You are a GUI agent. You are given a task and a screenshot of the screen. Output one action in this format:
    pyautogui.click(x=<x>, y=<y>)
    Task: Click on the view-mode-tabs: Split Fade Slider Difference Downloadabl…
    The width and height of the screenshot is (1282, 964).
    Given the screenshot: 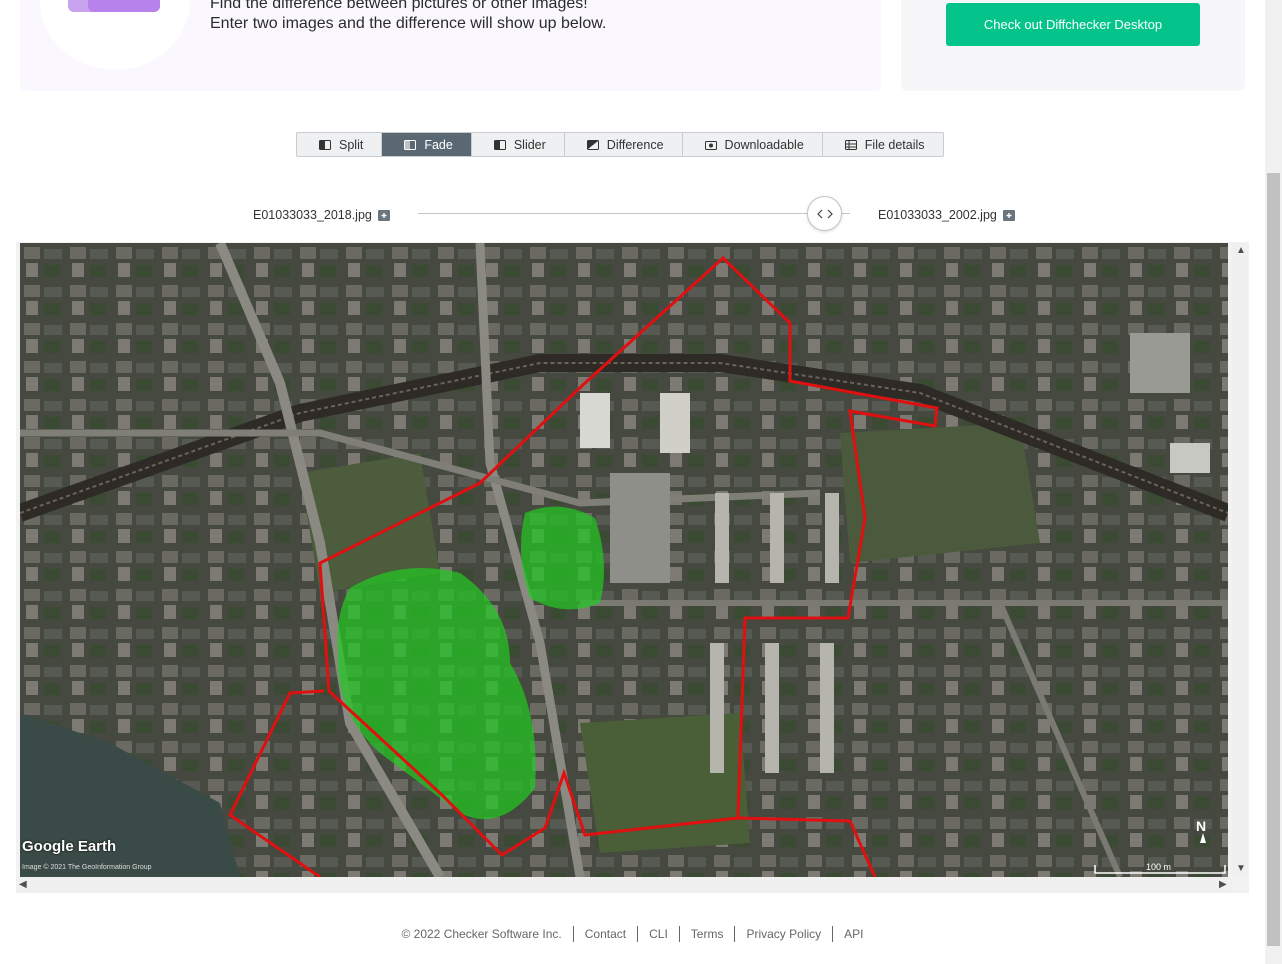 What is the action you would take?
    pyautogui.click(x=620, y=144)
    